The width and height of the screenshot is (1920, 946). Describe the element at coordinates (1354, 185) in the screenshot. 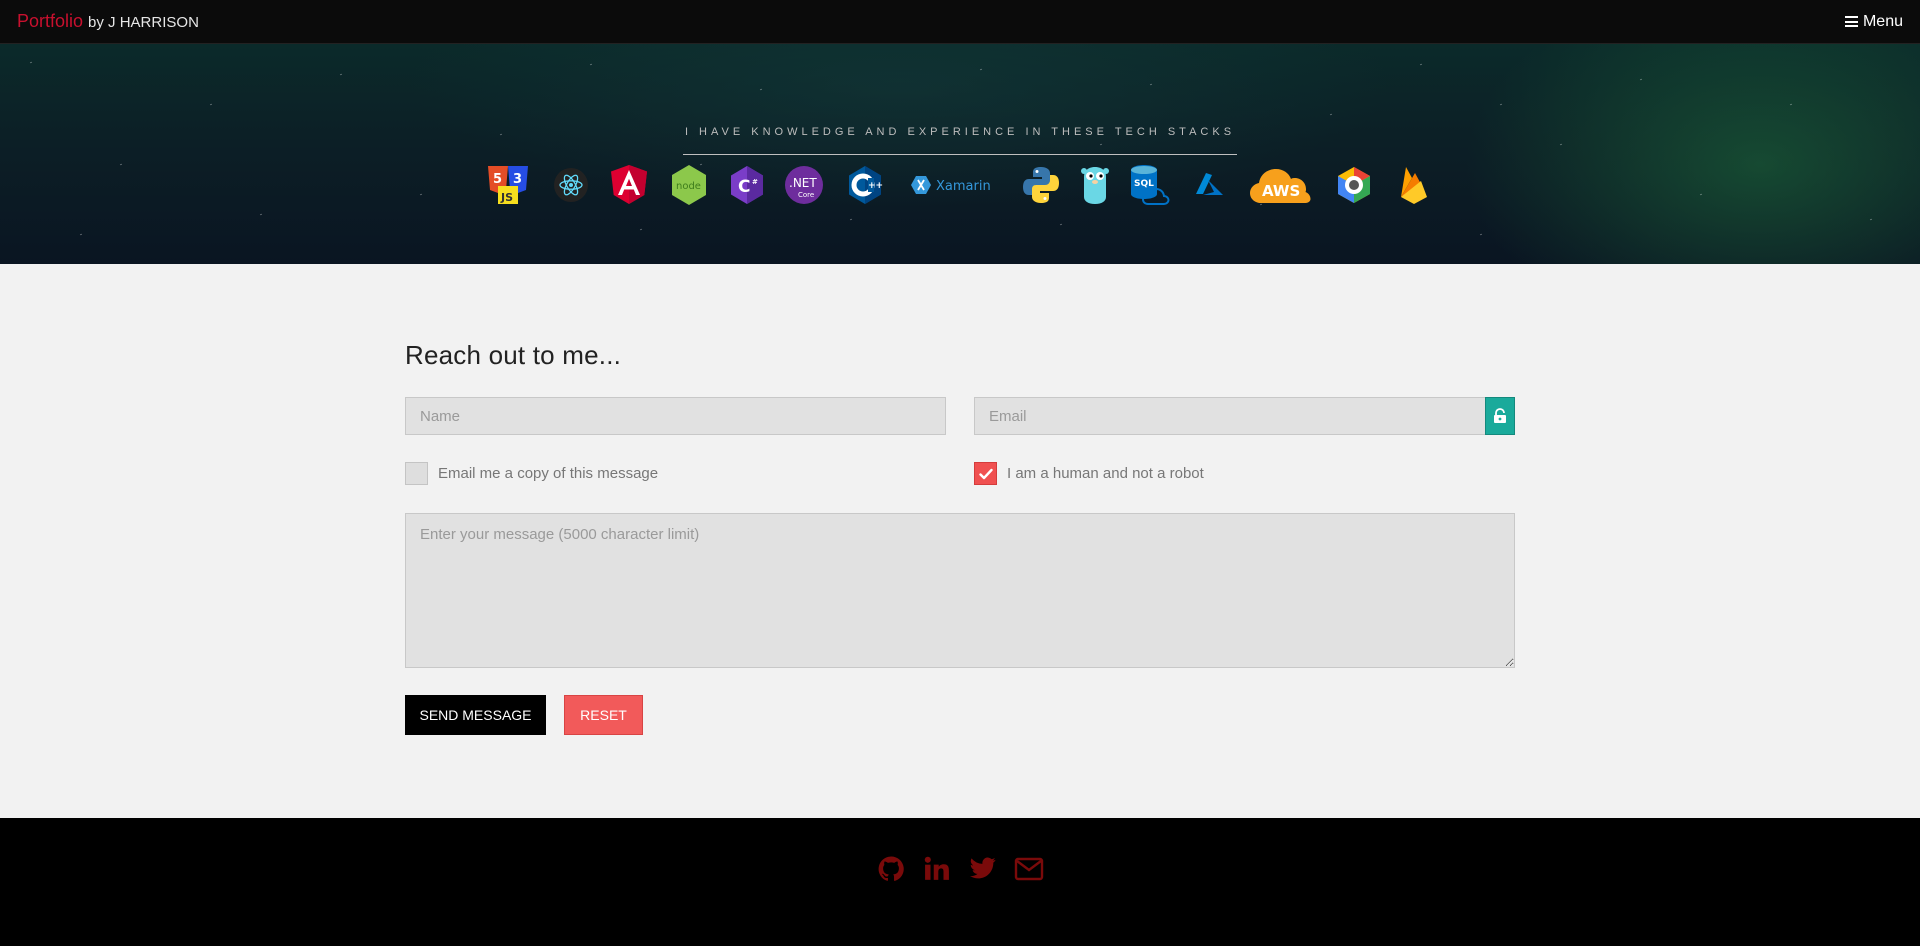

I see `google-cloud-icon` at that location.